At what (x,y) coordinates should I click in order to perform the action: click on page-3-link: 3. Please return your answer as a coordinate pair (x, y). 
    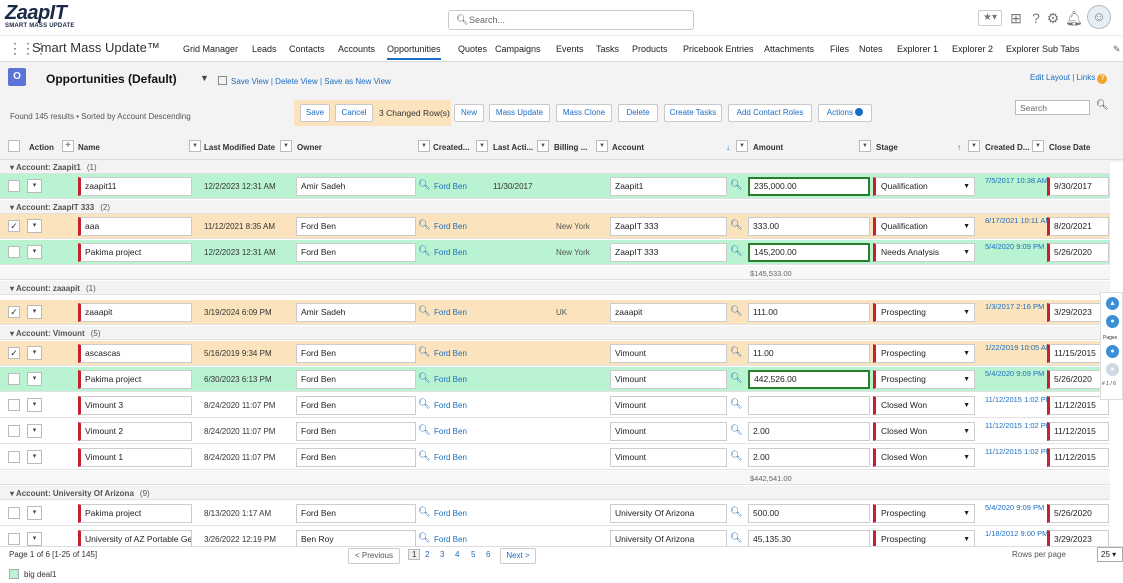
    Looking at the image, I should click on (442, 554).